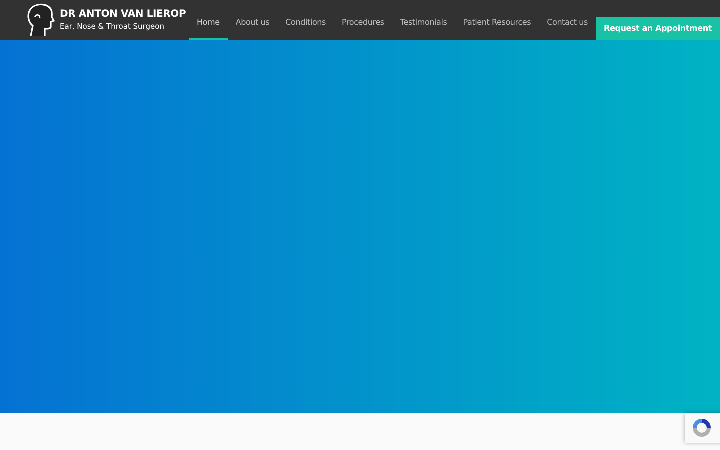 Image resolution: width=720 pixels, height=450 pixels. I want to click on nav-link: Contact us, so click(567, 20).